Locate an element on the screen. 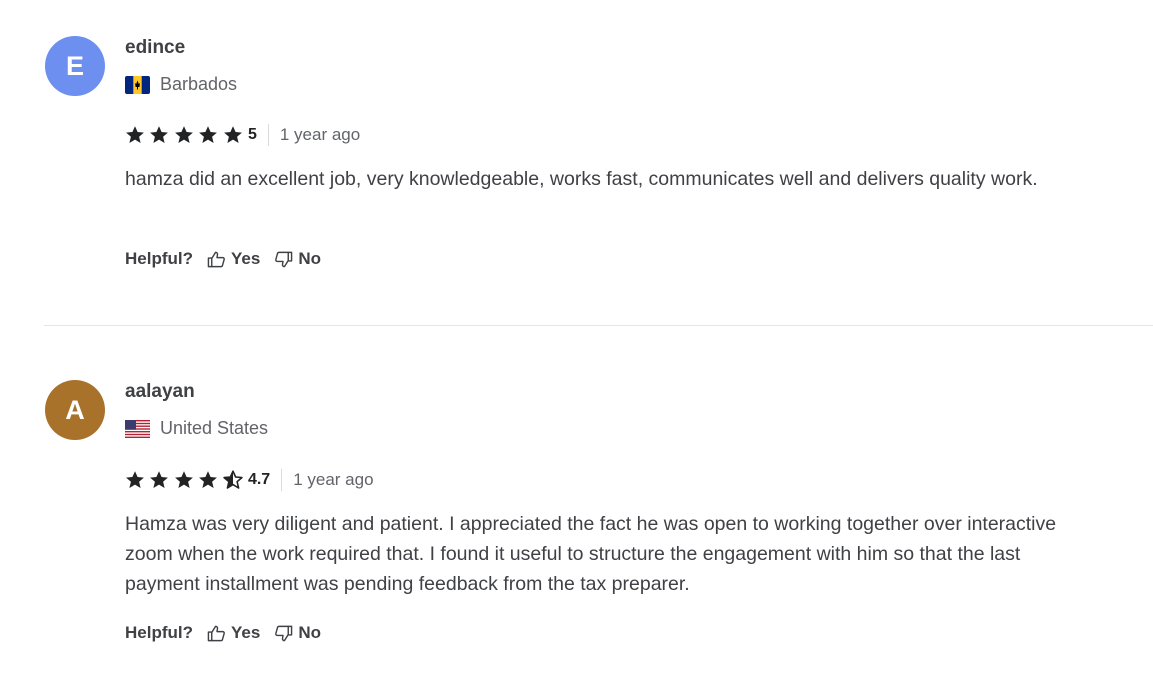 Image resolution: width=1153 pixels, height=692 pixels. reviewer-country: Barbados is located at coordinates (181, 84).